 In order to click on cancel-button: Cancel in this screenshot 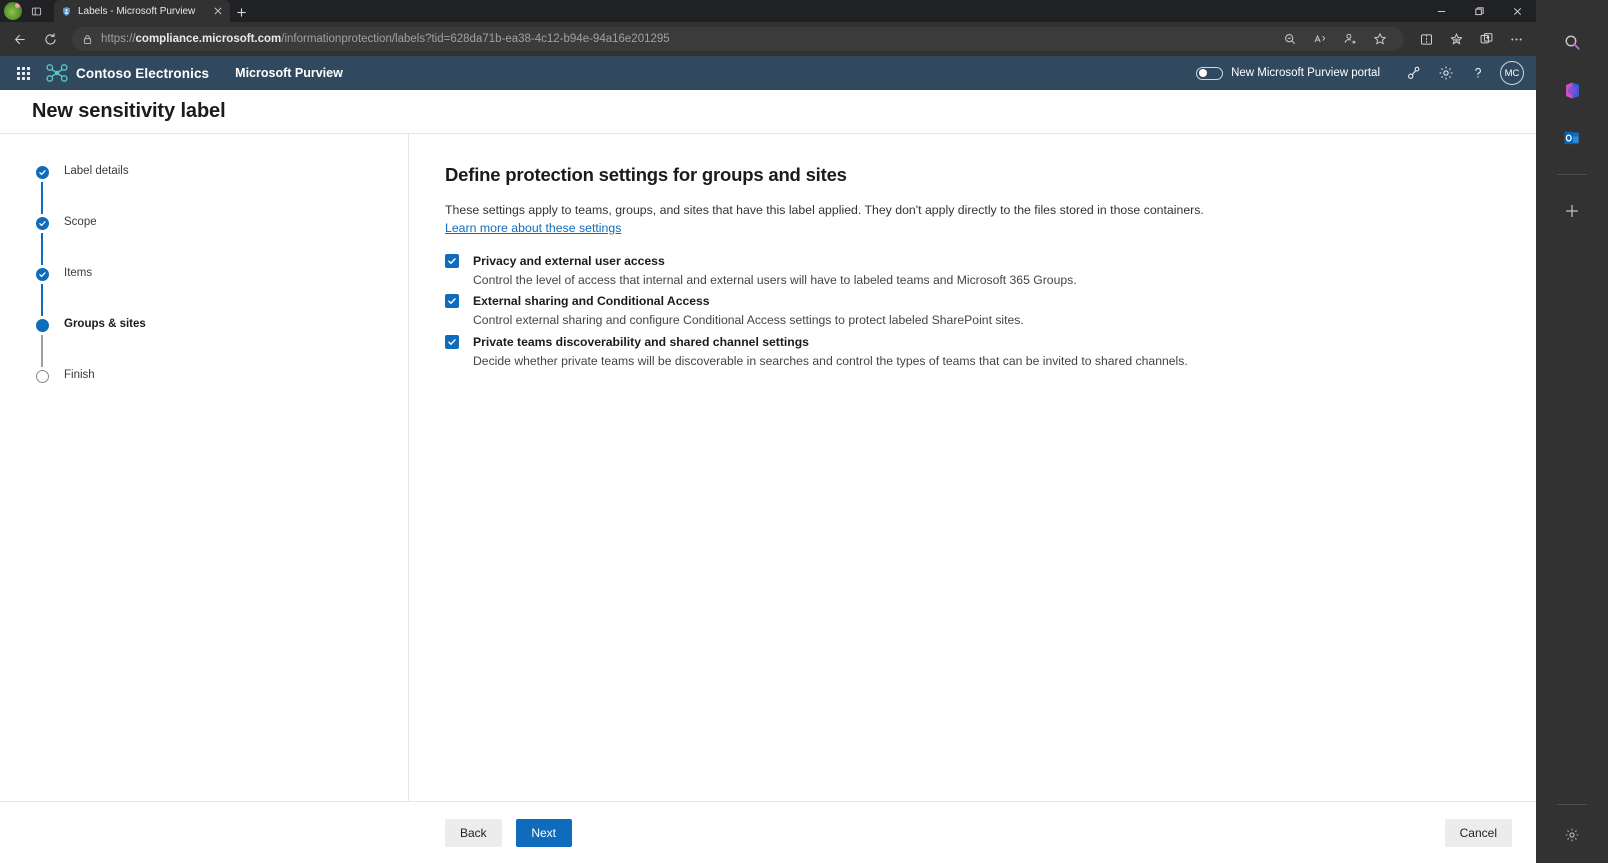, I will do `click(1478, 832)`.